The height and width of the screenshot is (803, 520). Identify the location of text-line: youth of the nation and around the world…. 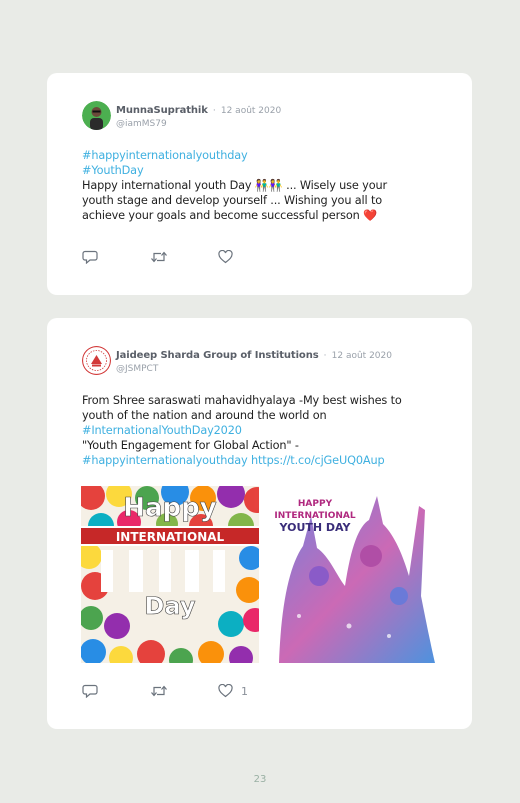
(204, 415).